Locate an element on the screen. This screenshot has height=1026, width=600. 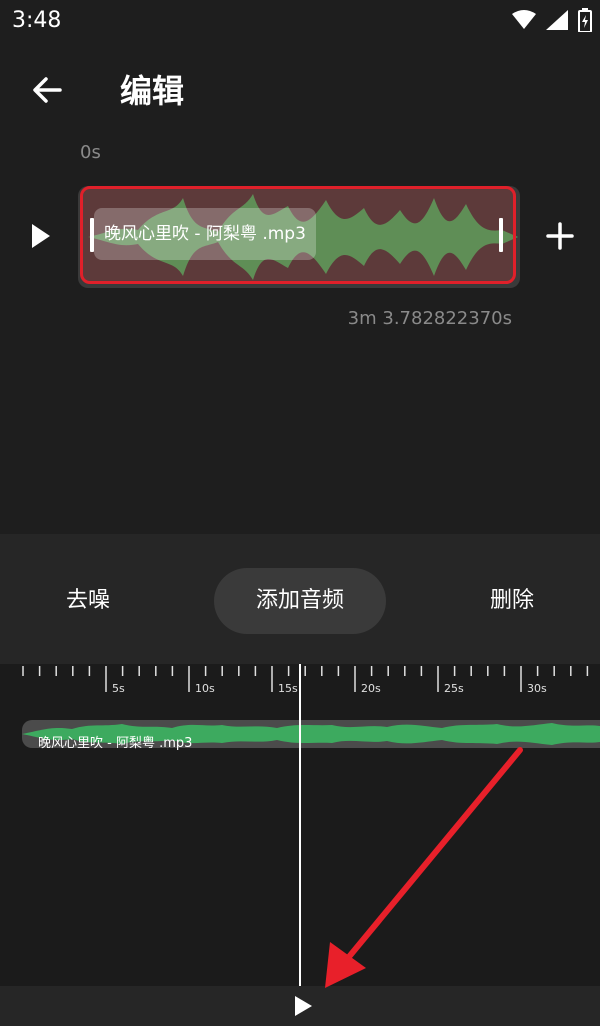
status-bar: 3:48 is located at coordinates (300, 20).